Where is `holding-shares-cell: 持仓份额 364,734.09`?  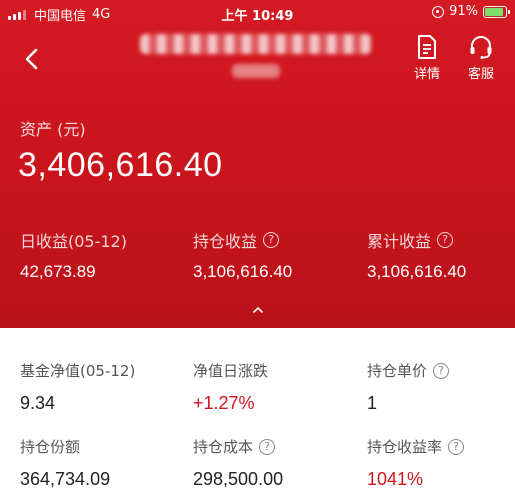
holding-shares-cell: 持仓份额 364,734.09 is located at coordinates (65, 463).